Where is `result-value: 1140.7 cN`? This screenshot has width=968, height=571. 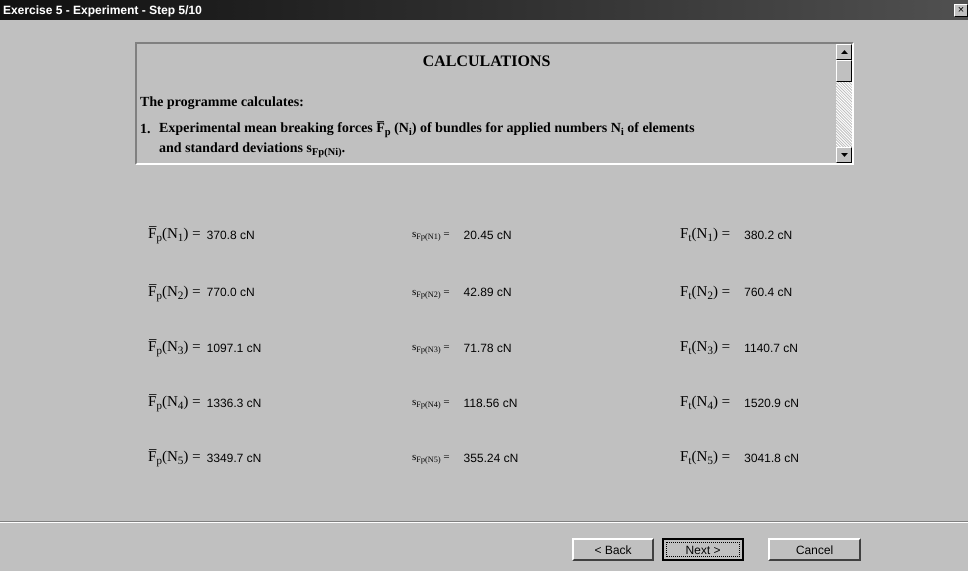 result-value: 1140.7 cN is located at coordinates (771, 348).